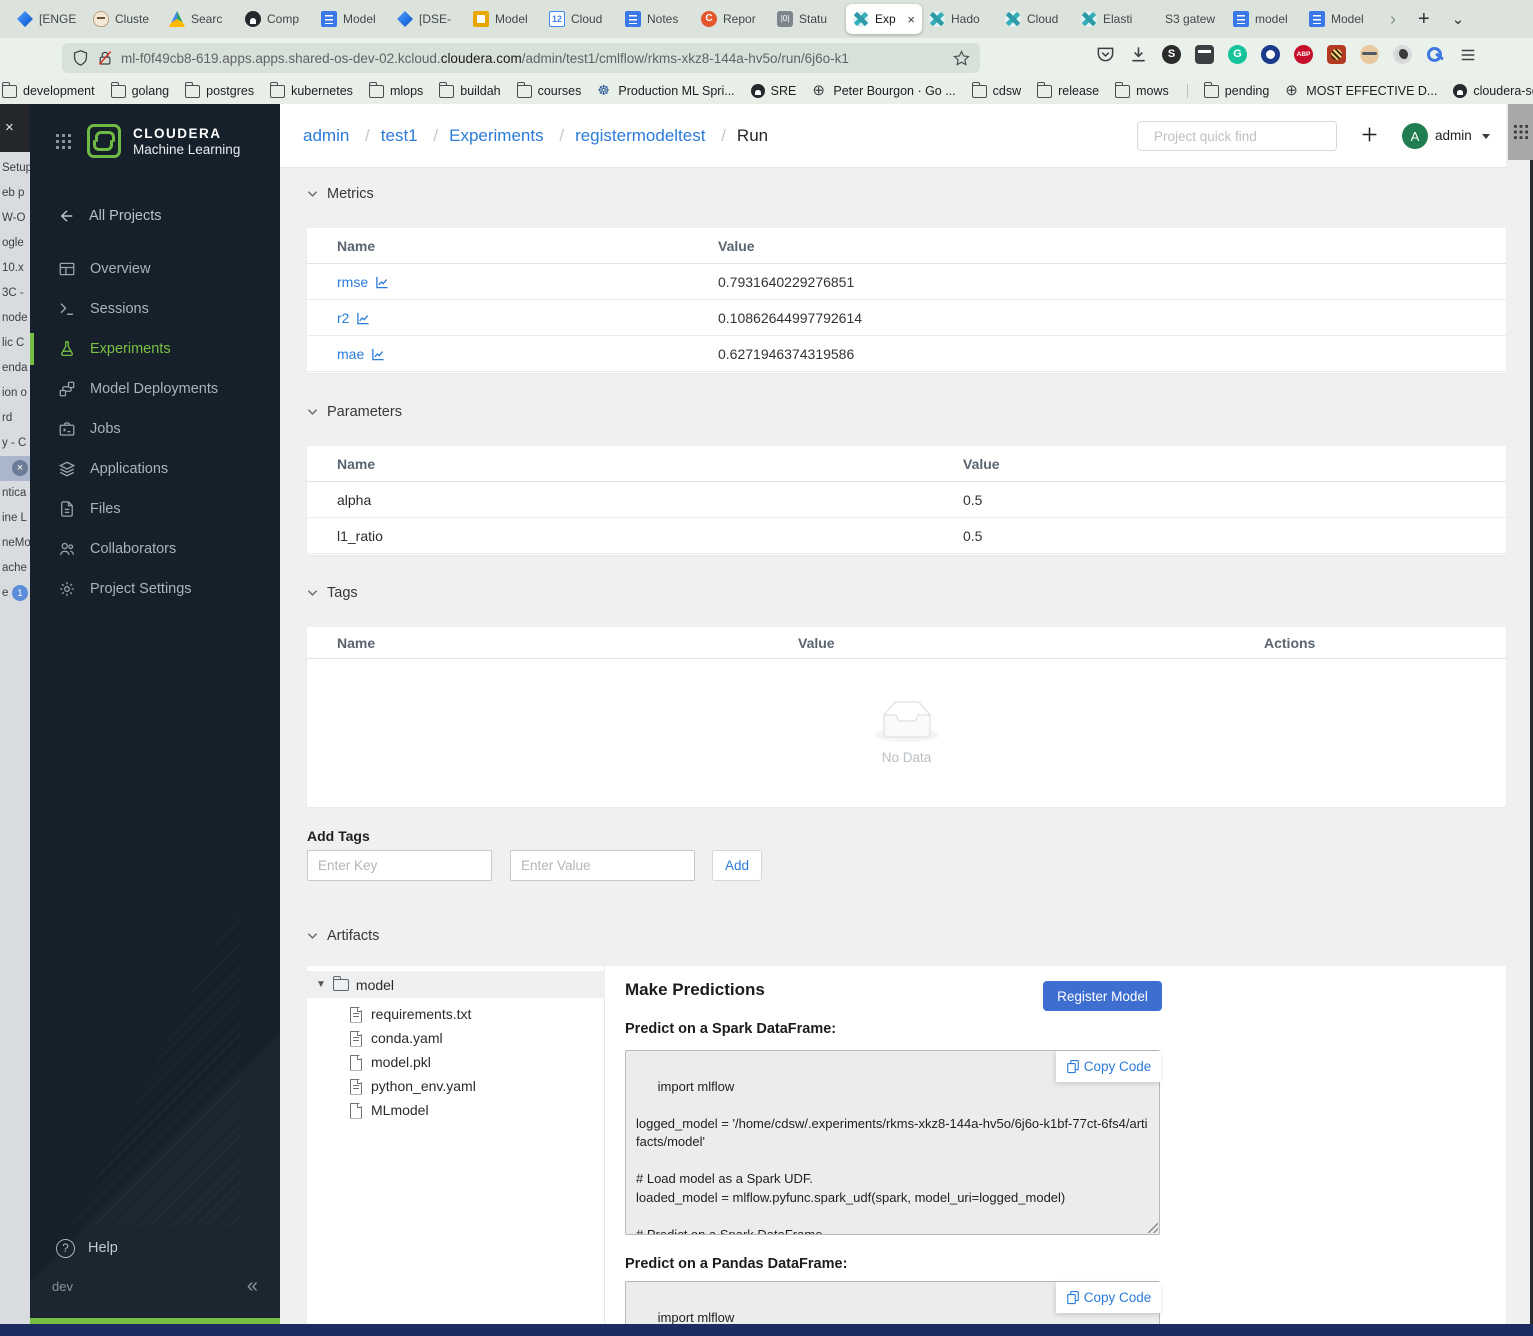 This screenshot has height=1336, width=1533. I want to click on background-tab-item: ogle, so click(15, 243).